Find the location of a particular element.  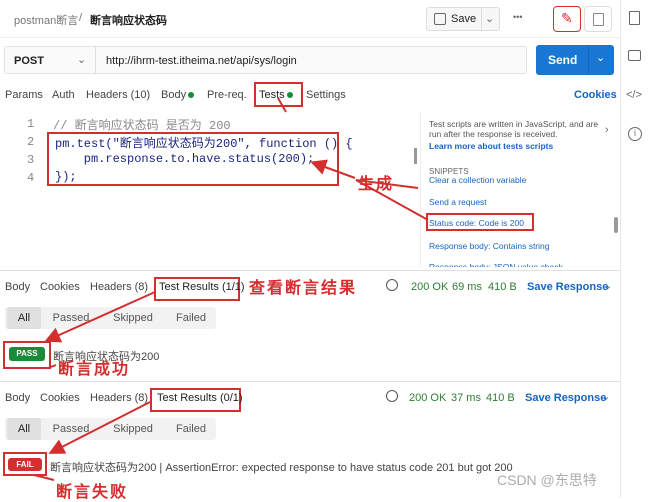

chevron-right-icon: › is located at coordinates (607, 130).